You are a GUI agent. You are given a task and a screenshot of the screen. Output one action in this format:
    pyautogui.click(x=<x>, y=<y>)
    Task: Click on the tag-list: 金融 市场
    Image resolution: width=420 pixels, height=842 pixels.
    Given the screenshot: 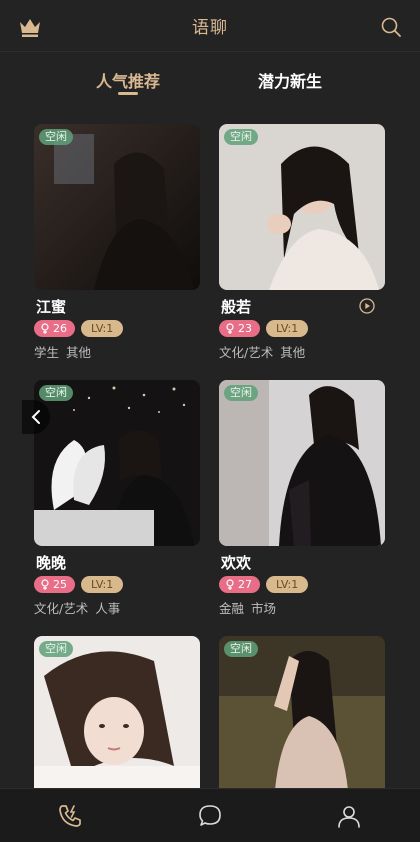 What is the action you would take?
    pyautogui.click(x=247, y=607)
    